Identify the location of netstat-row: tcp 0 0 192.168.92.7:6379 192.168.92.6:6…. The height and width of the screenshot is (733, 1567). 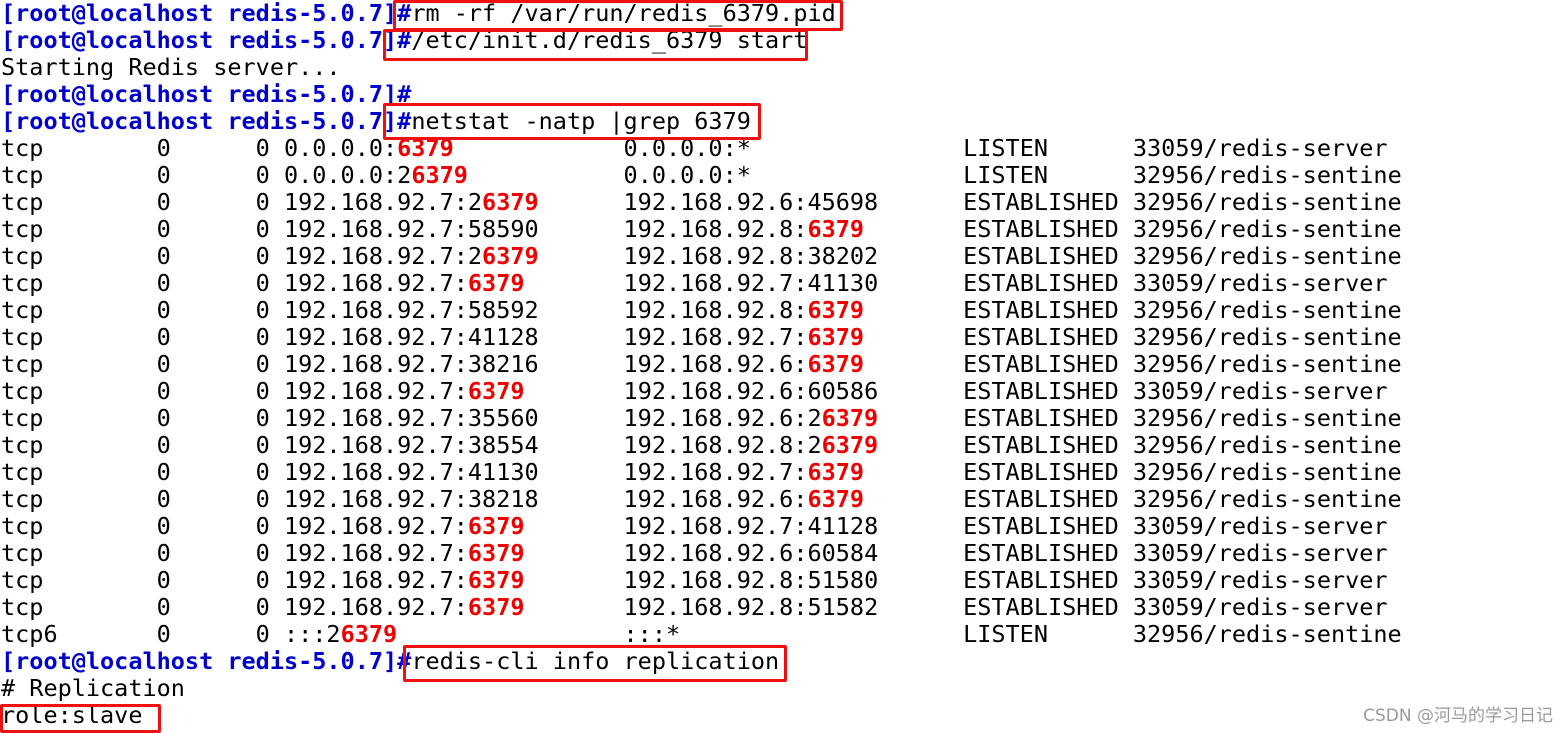
(701, 391).